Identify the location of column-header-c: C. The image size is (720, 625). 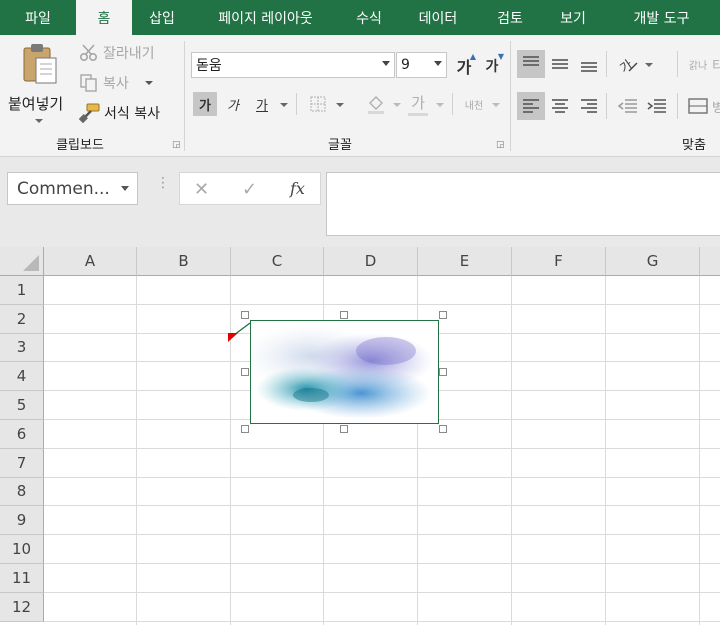
(277, 261).